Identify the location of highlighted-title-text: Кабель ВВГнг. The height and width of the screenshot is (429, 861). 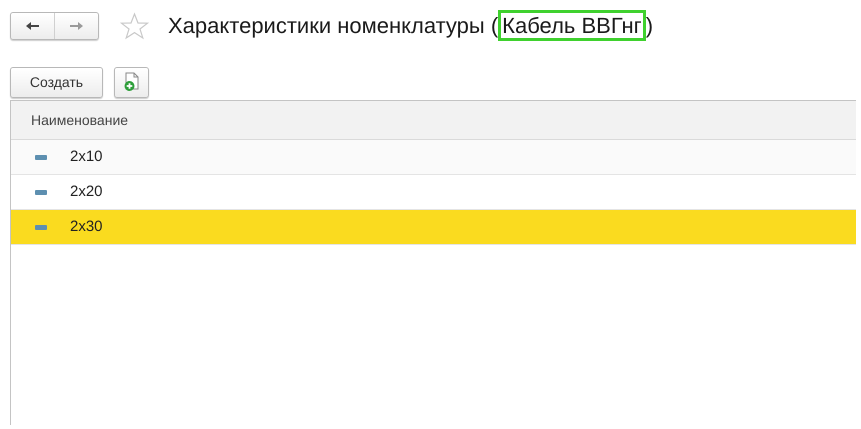
(572, 25).